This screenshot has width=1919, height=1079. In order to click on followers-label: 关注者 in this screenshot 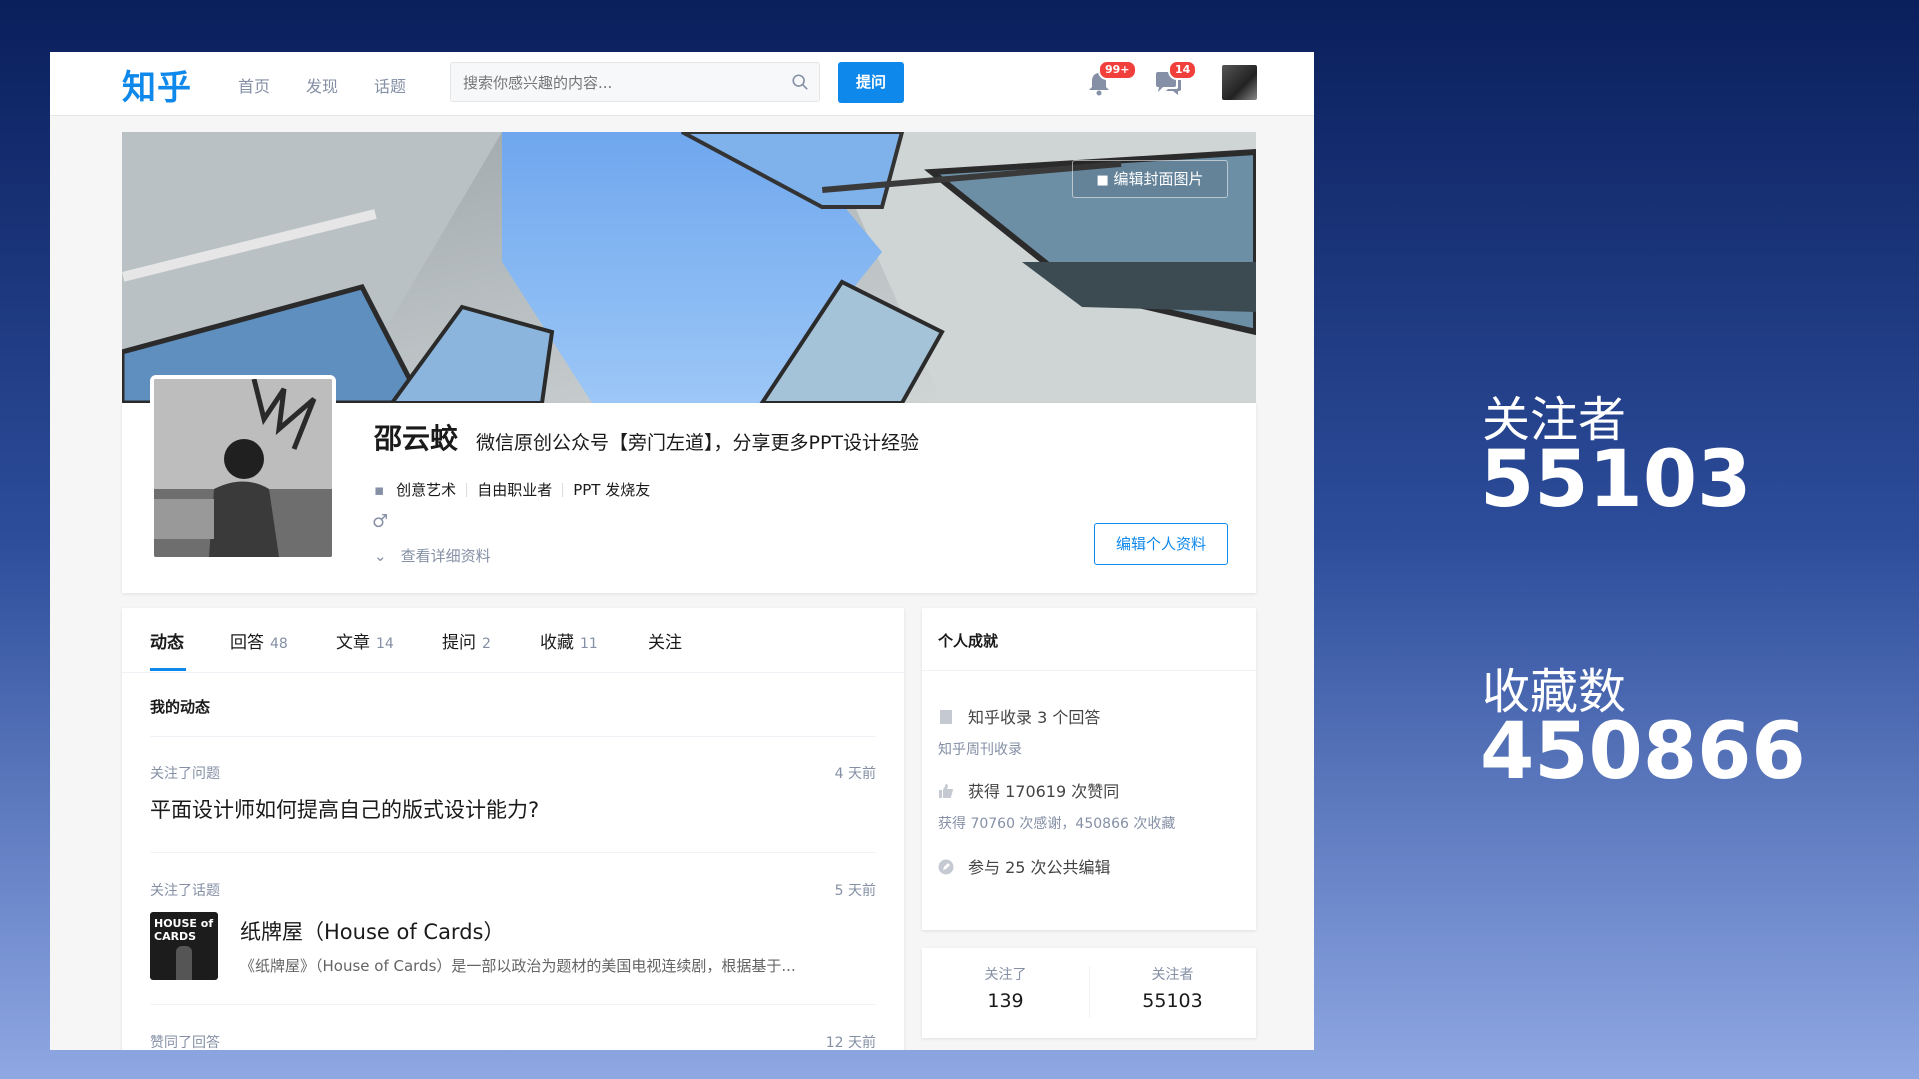, I will do `click(1172, 975)`.